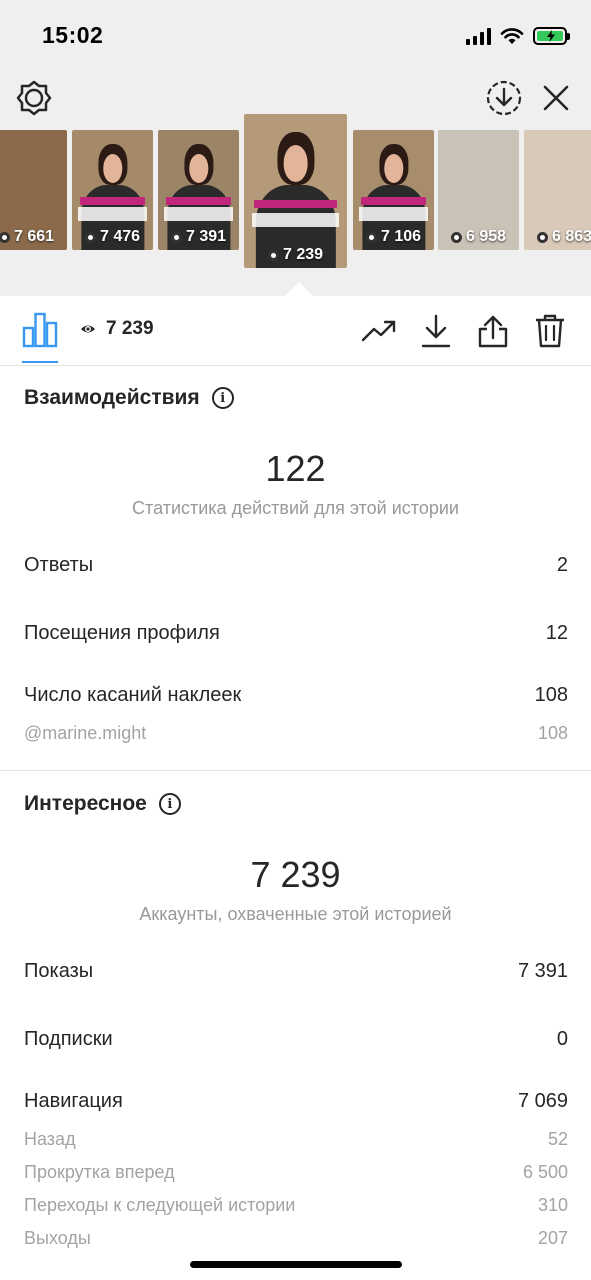 This screenshot has height=1280, width=591. What do you see at coordinates (85, 803) in the screenshot?
I see `discovery-title: Интересное` at bounding box center [85, 803].